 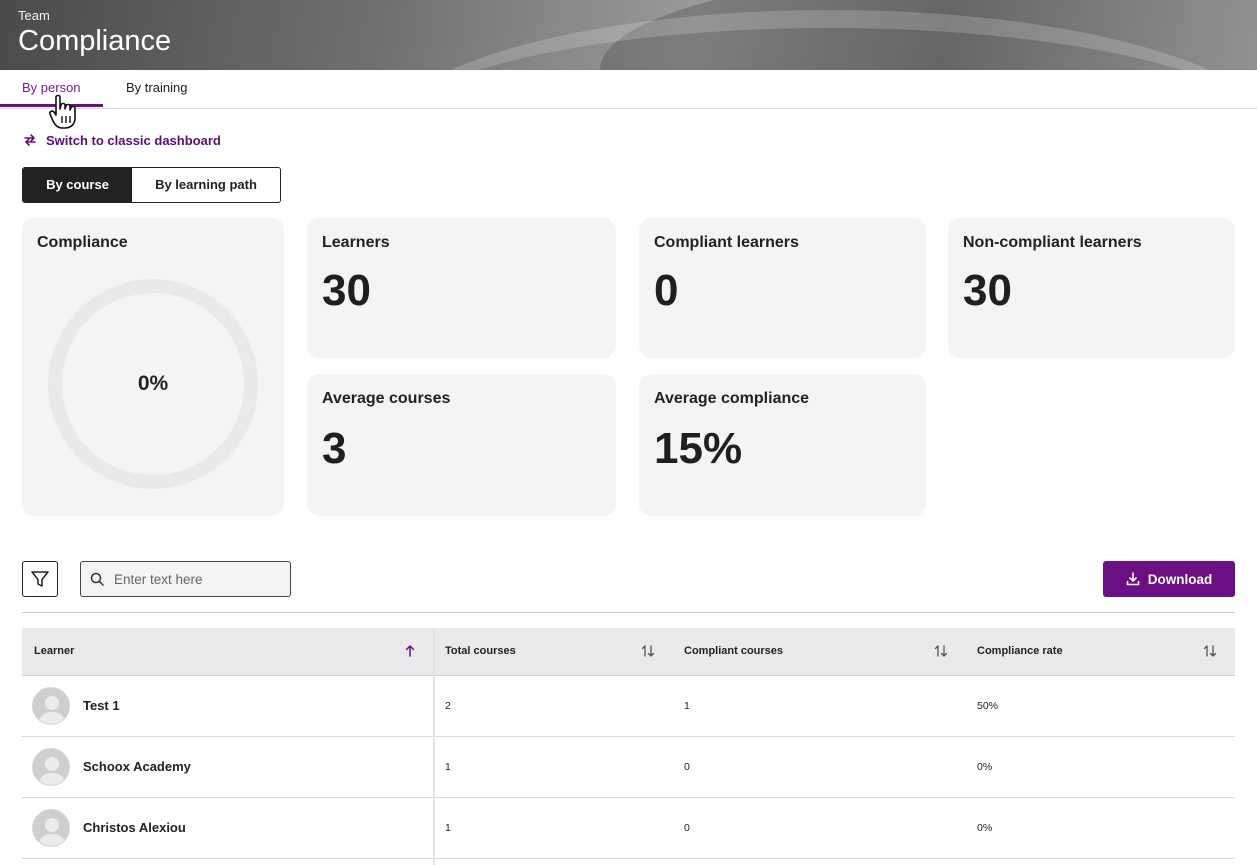 I want to click on sort-ascending-icon, so click(x=410, y=651).